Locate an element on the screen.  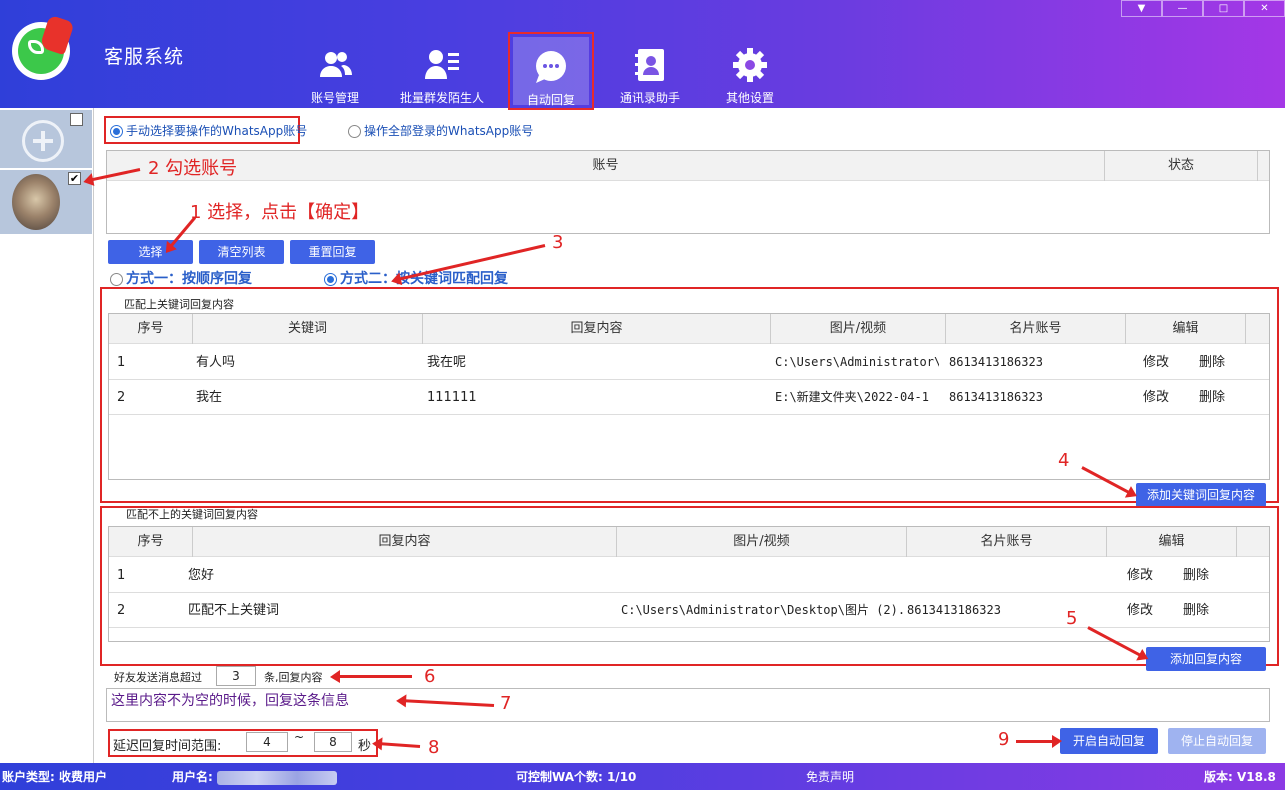
delay-min-input: 4 is located at coordinates (267, 742).